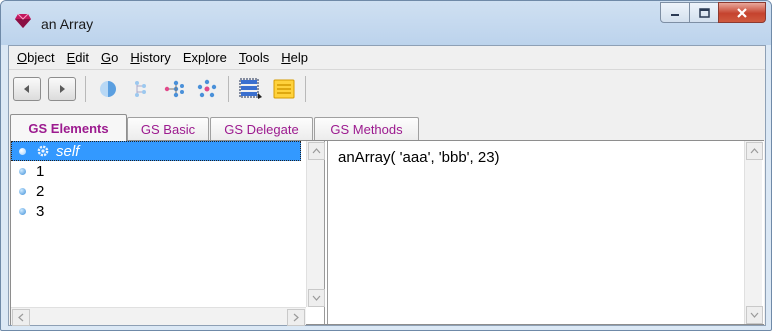  What do you see at coordinates (387, 89) in the screenshot?
I see `toolbar` at bounding box center [387, 89].